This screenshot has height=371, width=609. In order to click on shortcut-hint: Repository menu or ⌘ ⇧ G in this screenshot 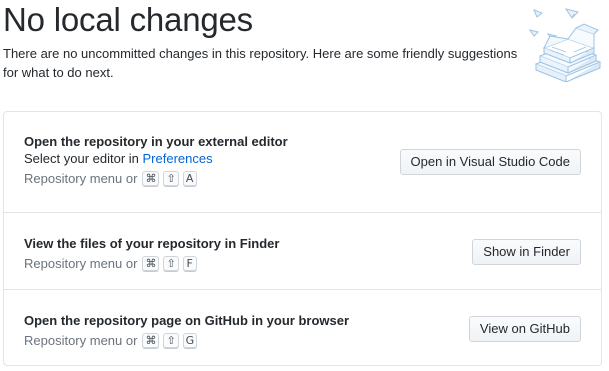, I will do `click(186, 341)`.